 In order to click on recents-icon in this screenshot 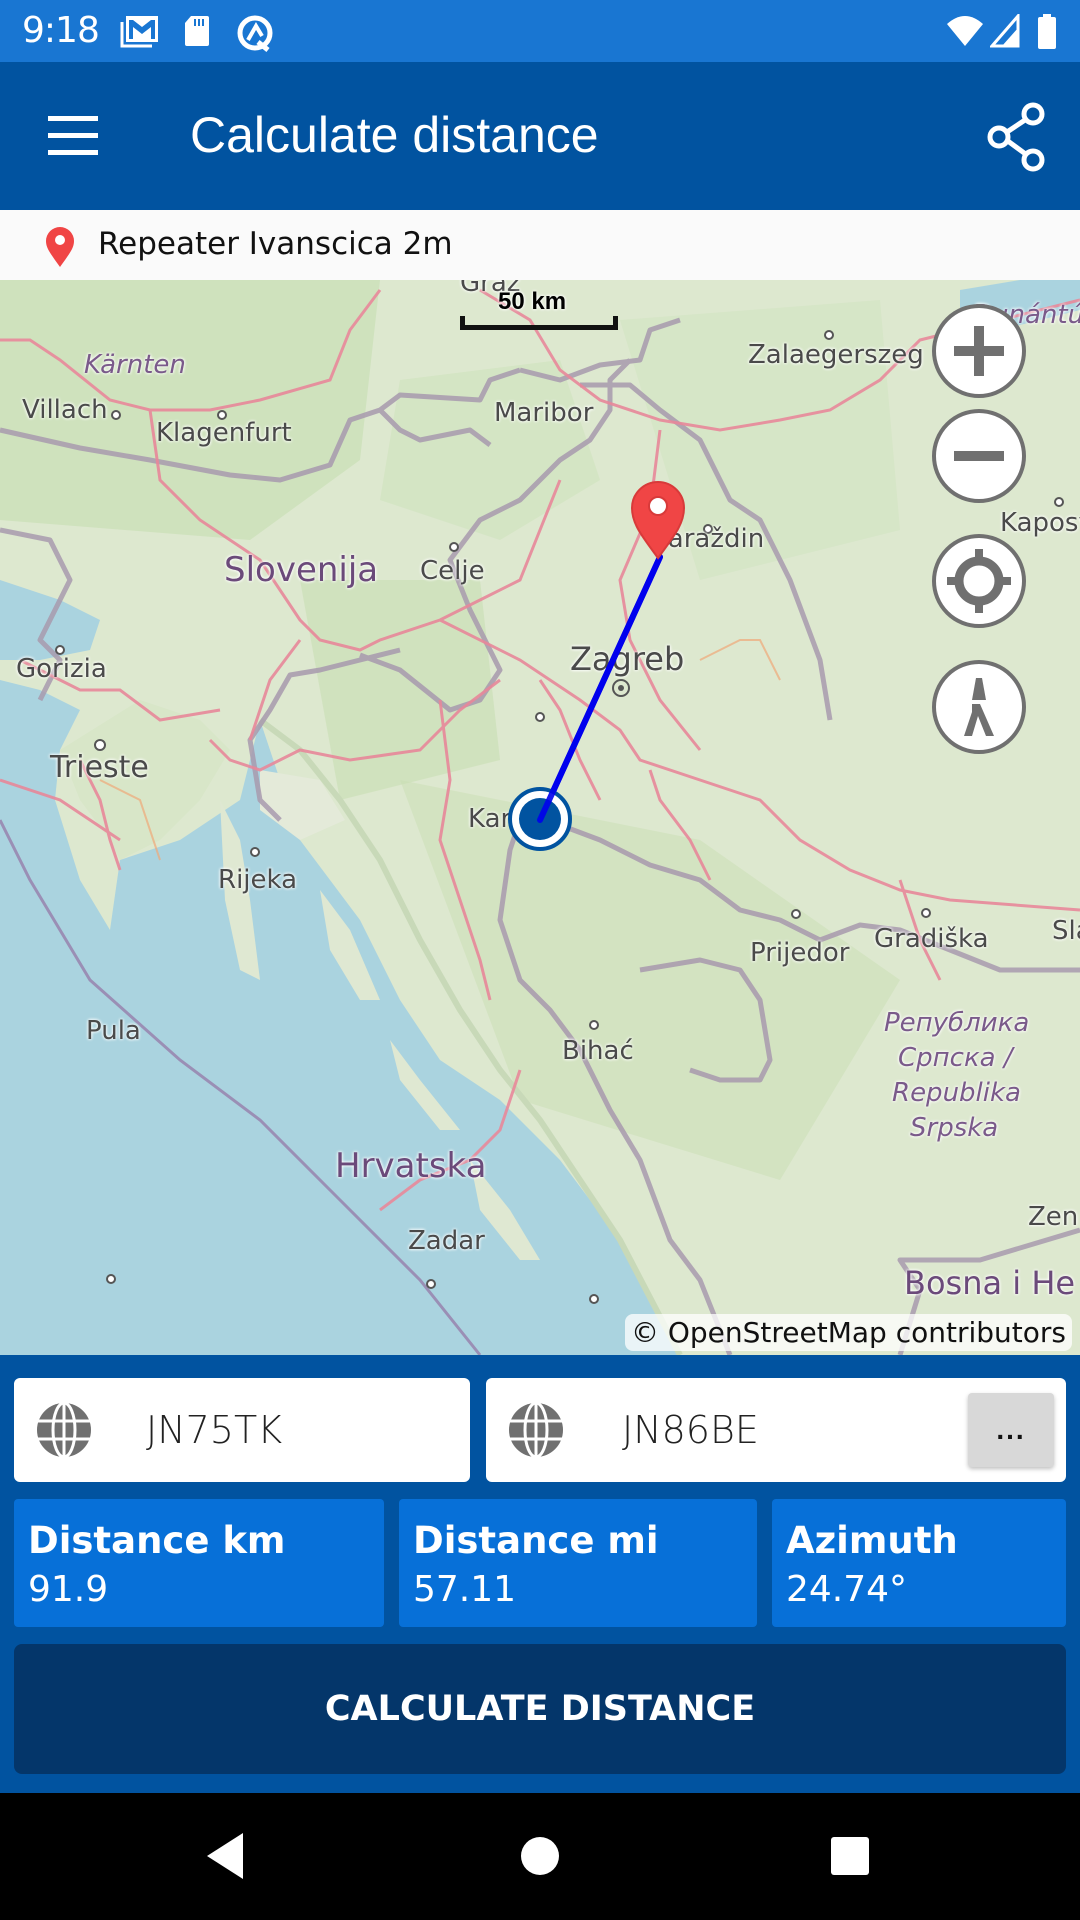, I will do `click(850, 1856)`.